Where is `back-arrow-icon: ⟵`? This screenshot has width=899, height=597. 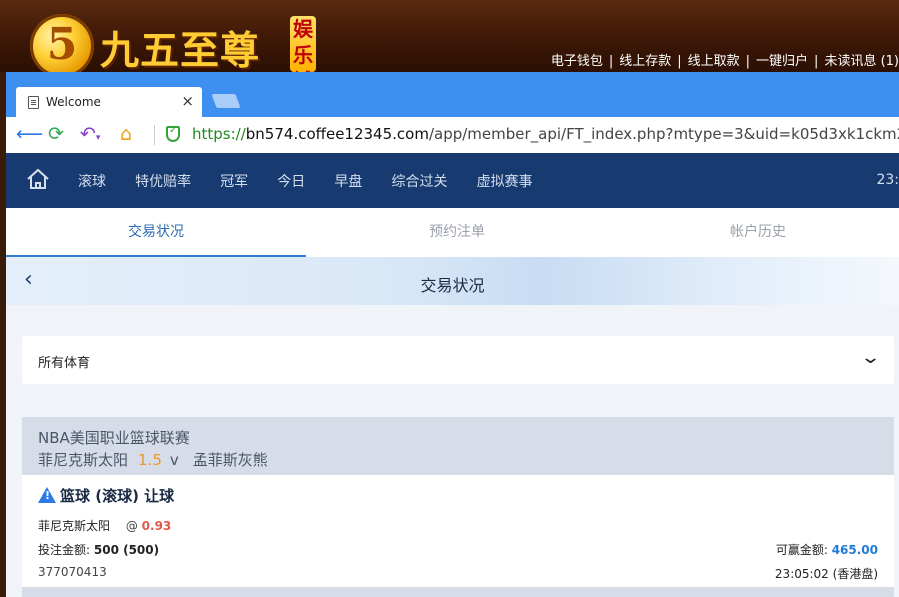 back-arrow-icon: ⟵ is located at coordinates (29, 134).